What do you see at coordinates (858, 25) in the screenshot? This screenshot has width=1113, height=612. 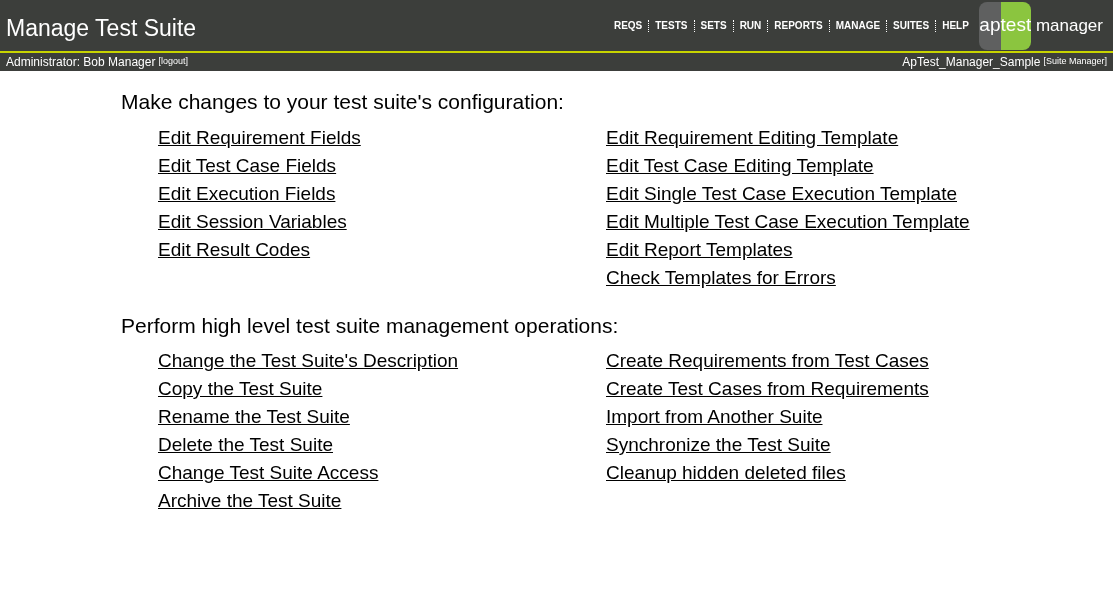 I see `nav-link: MANAGE` at bounding box center [858, 25].